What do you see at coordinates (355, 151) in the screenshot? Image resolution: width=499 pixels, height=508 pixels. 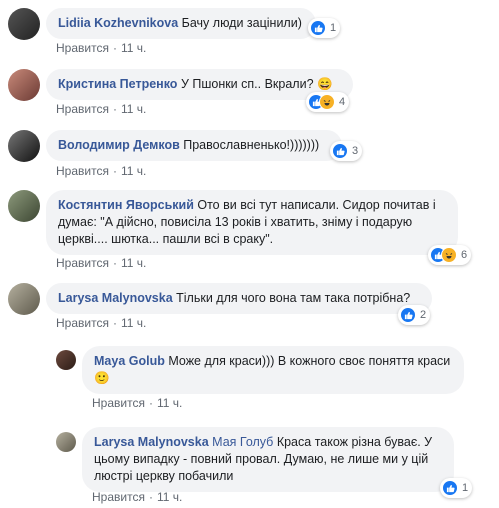 I see `reaction-count: 3` at bounding box center [355, 151].